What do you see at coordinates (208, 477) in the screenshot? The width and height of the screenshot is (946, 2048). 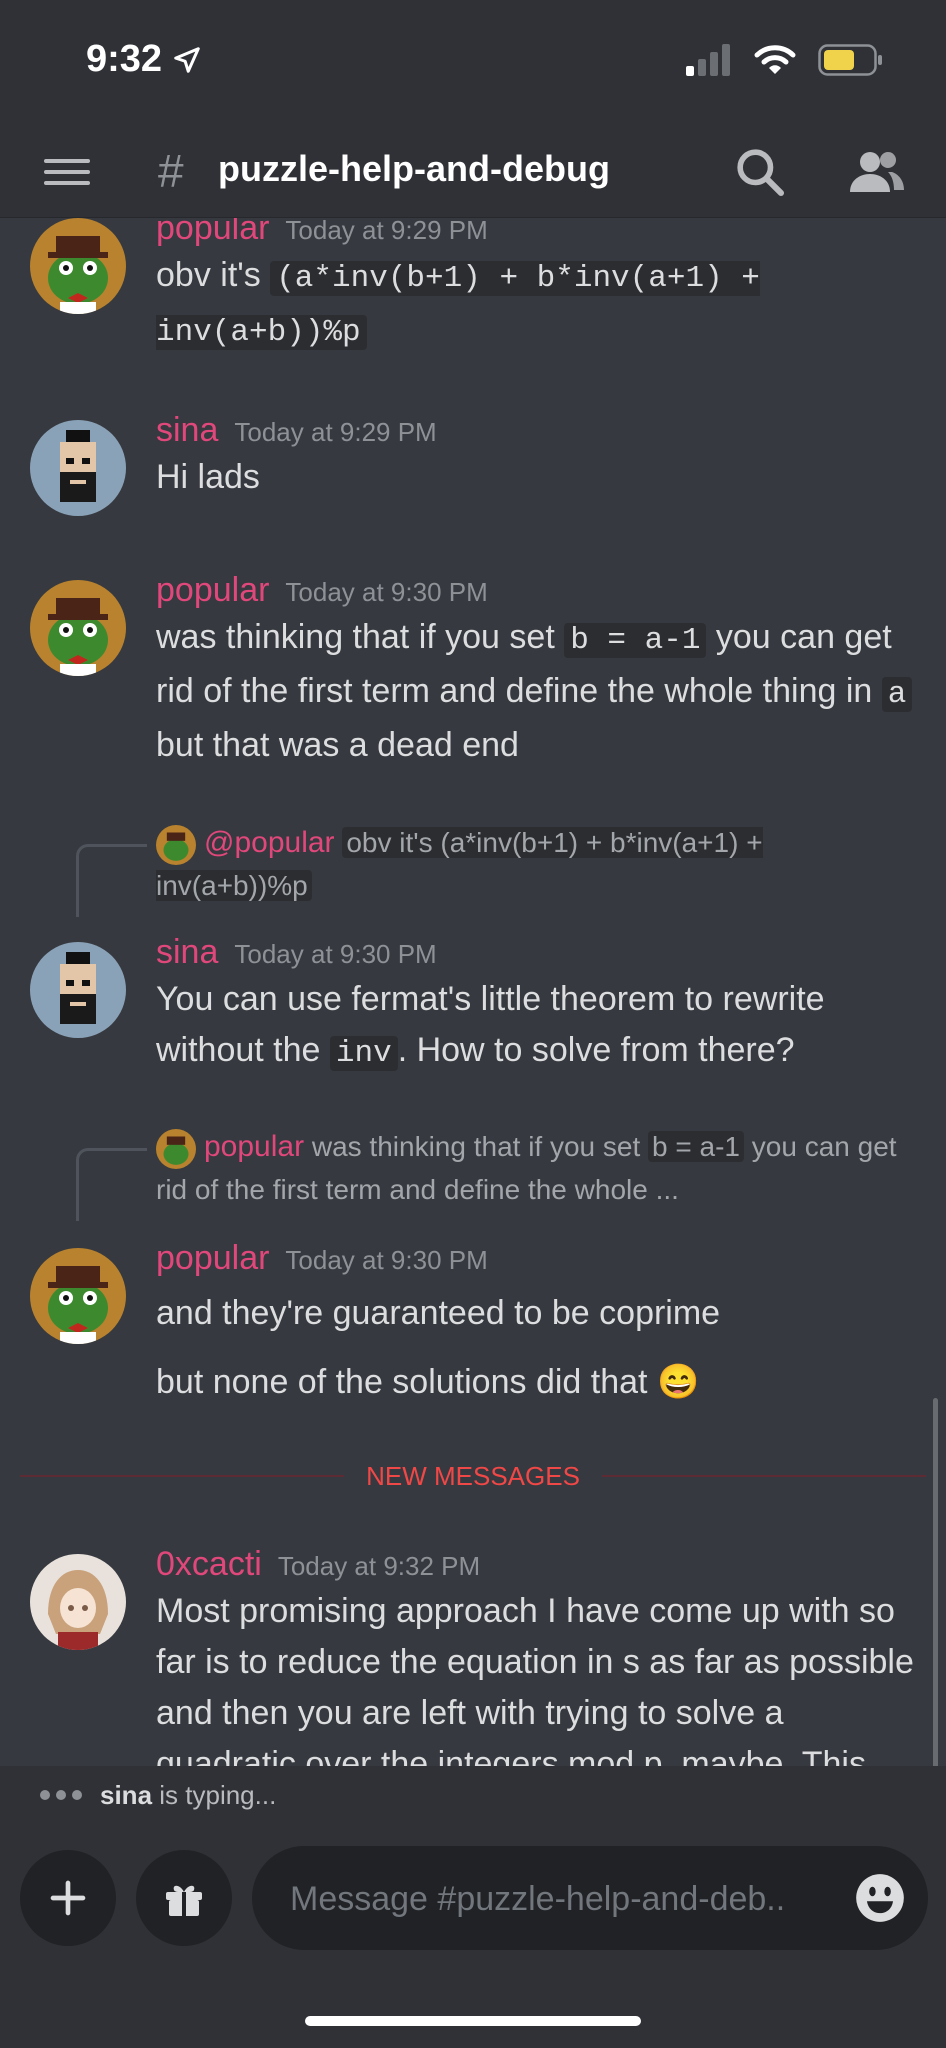 I see `message-text: Hi lads` at bounding box center [208, 477].